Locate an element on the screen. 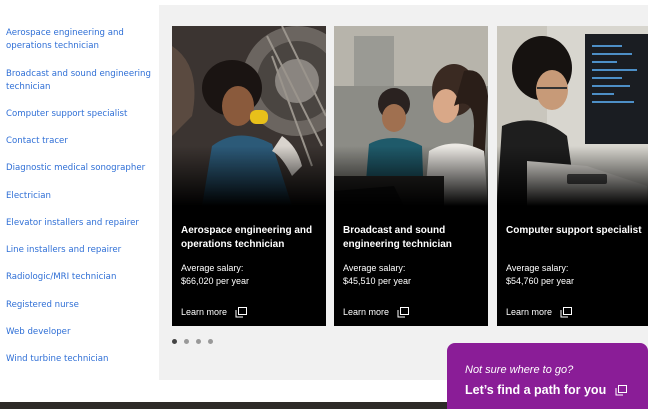 The image size is (648, 409). card-photo-computer-support is located at coordinates (572, 116).